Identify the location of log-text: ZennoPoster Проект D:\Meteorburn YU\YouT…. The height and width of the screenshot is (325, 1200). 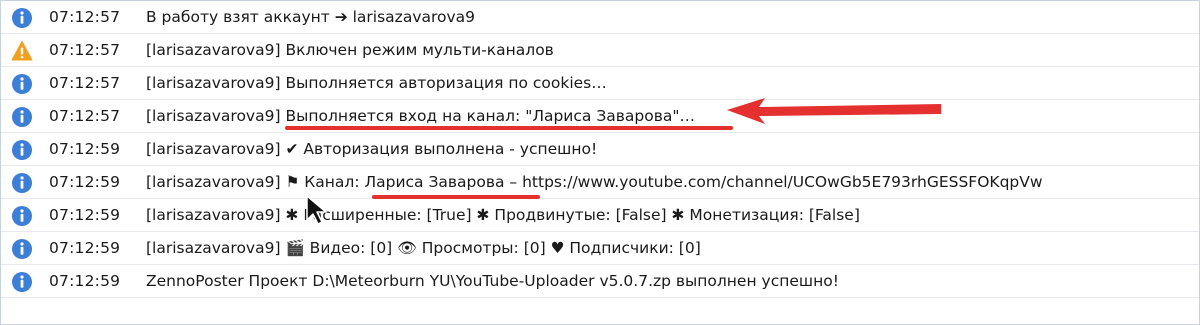
(492, 281).